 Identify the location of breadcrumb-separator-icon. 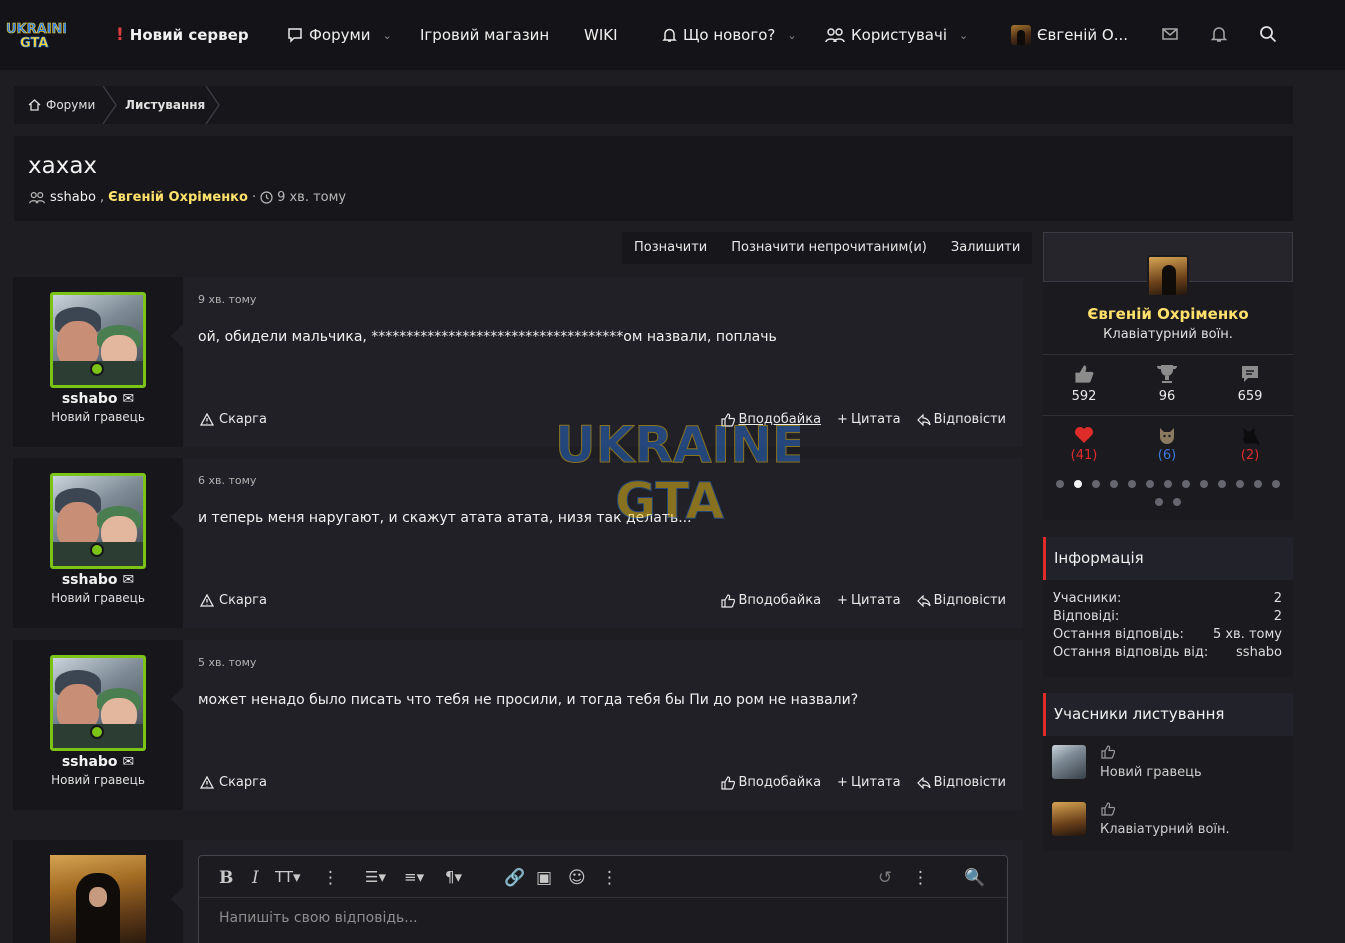
(212, 105).